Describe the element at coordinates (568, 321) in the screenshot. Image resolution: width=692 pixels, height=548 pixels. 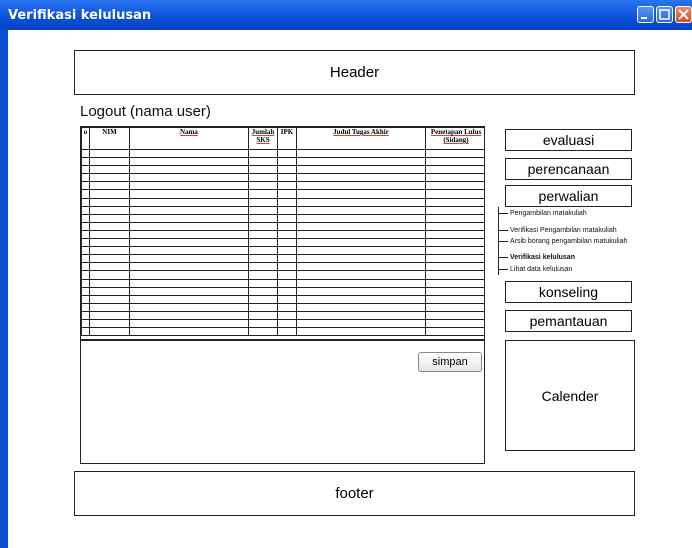
I see `menu-pemantauan-button: pemantauan` at that location.